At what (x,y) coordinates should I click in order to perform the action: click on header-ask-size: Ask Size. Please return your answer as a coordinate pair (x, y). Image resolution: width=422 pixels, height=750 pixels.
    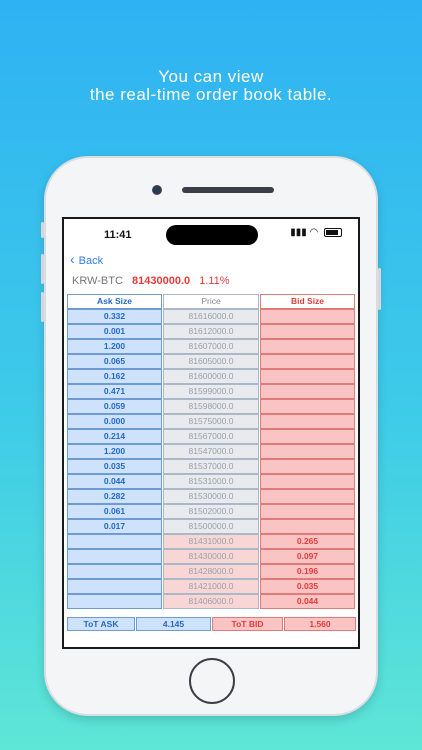
    Looking at the image, I should click on (114, 301).